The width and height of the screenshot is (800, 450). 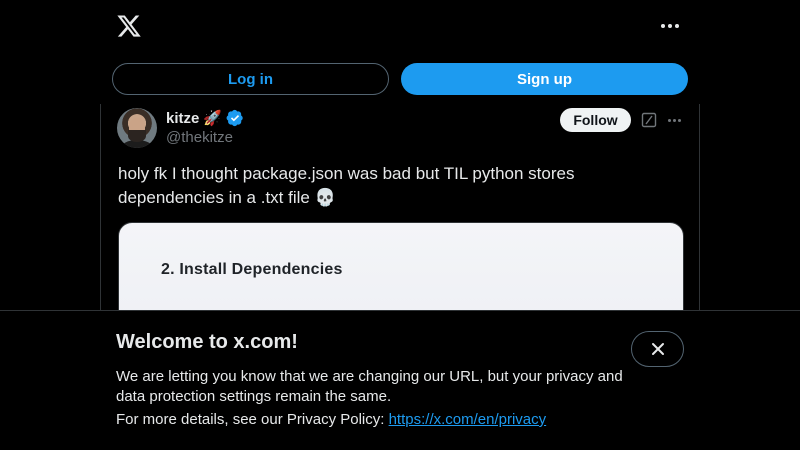 I want to click on banner-title: Welcome to x.com!, so click(x=207, y=342).